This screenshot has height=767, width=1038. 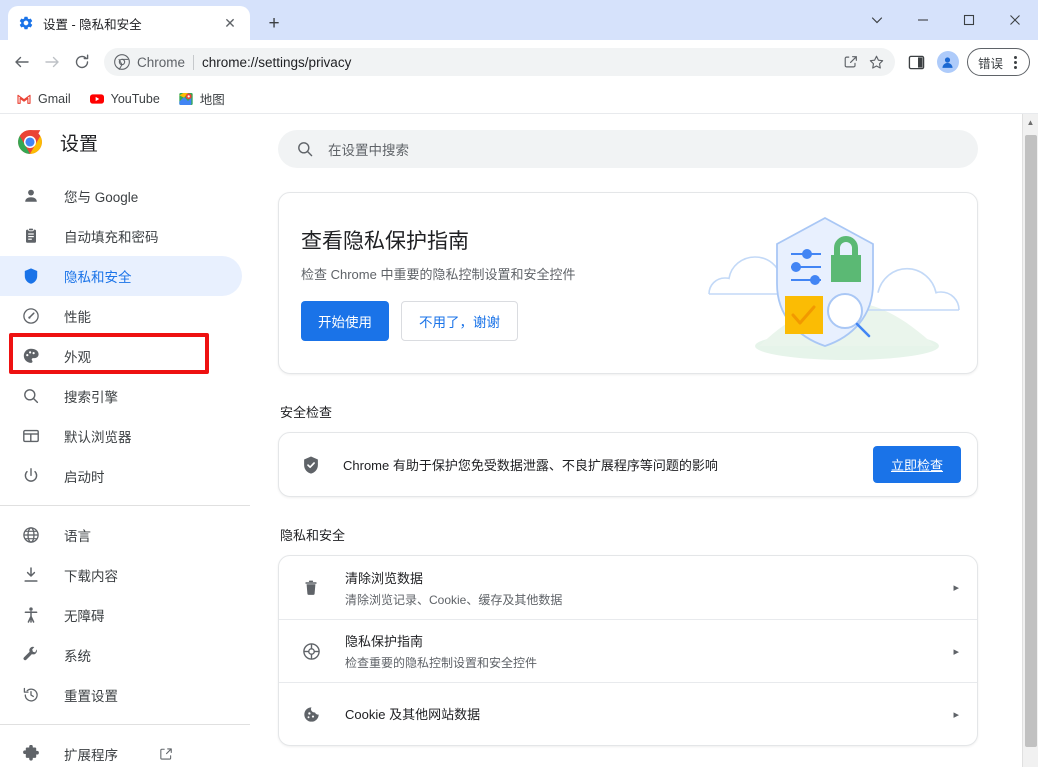 What do you see at coordinates (1015, 20) in the screenshot?
I see `close-window-button` at bounding box center [1015, 20].